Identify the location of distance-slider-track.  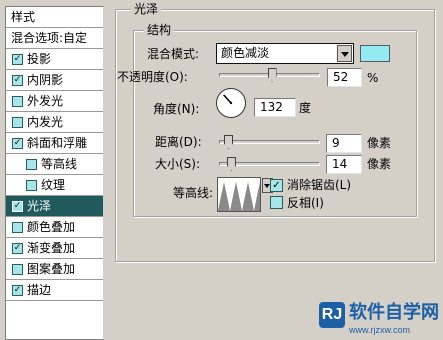
(269, 142).